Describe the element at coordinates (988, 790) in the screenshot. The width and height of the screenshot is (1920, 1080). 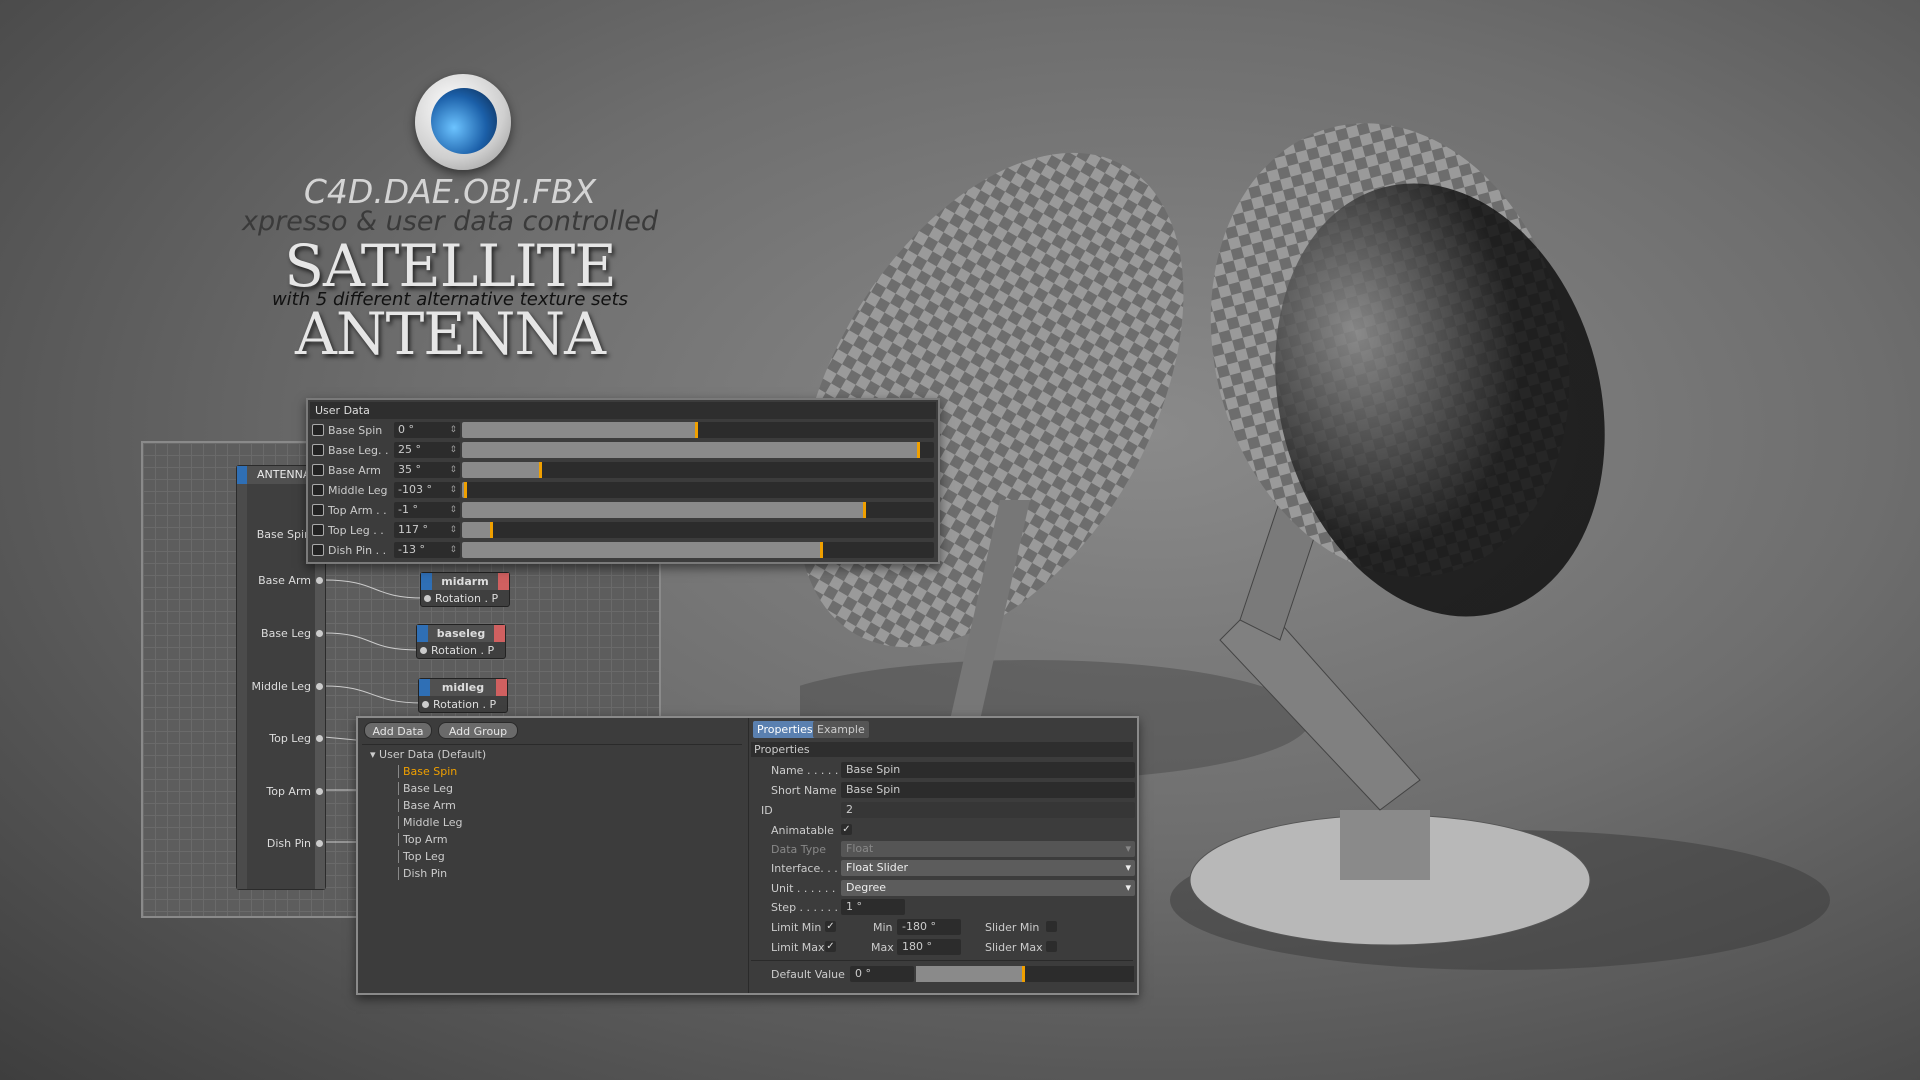
I see `short-name-field: Base Spin` at that location.